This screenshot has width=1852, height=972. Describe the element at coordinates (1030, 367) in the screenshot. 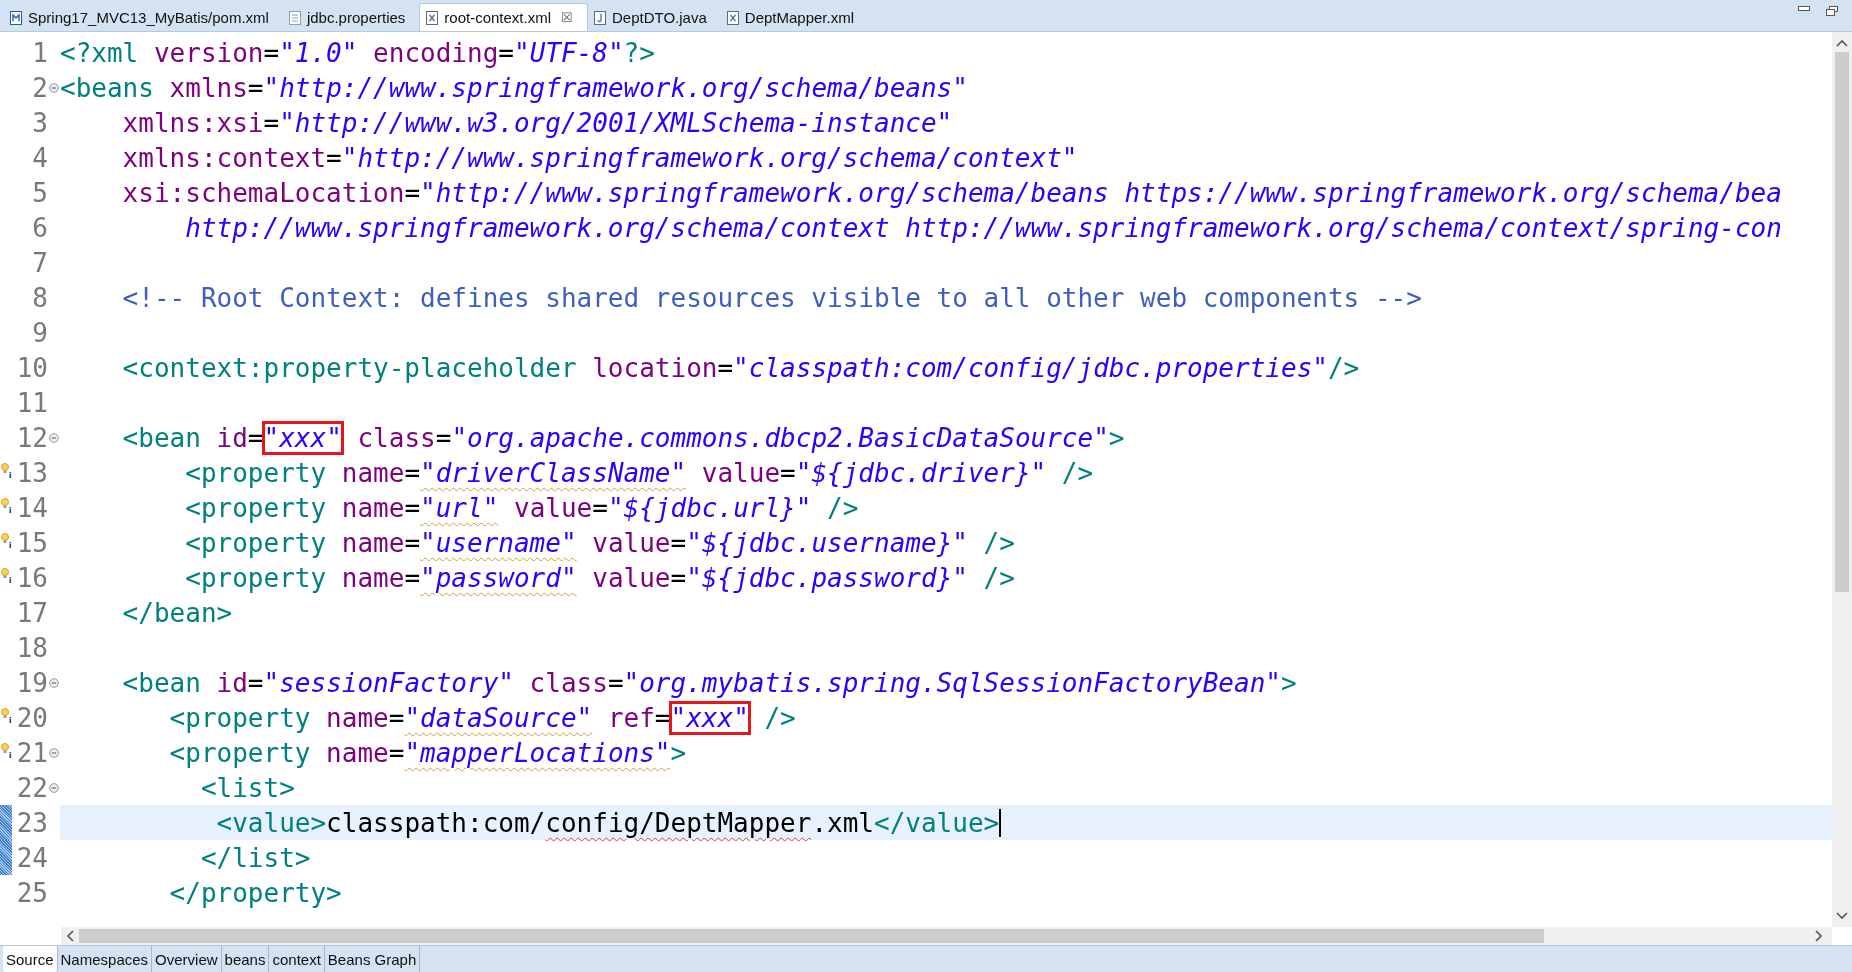

I see `code-token: "classpath:com/config/jdbc.properties"` at that location.